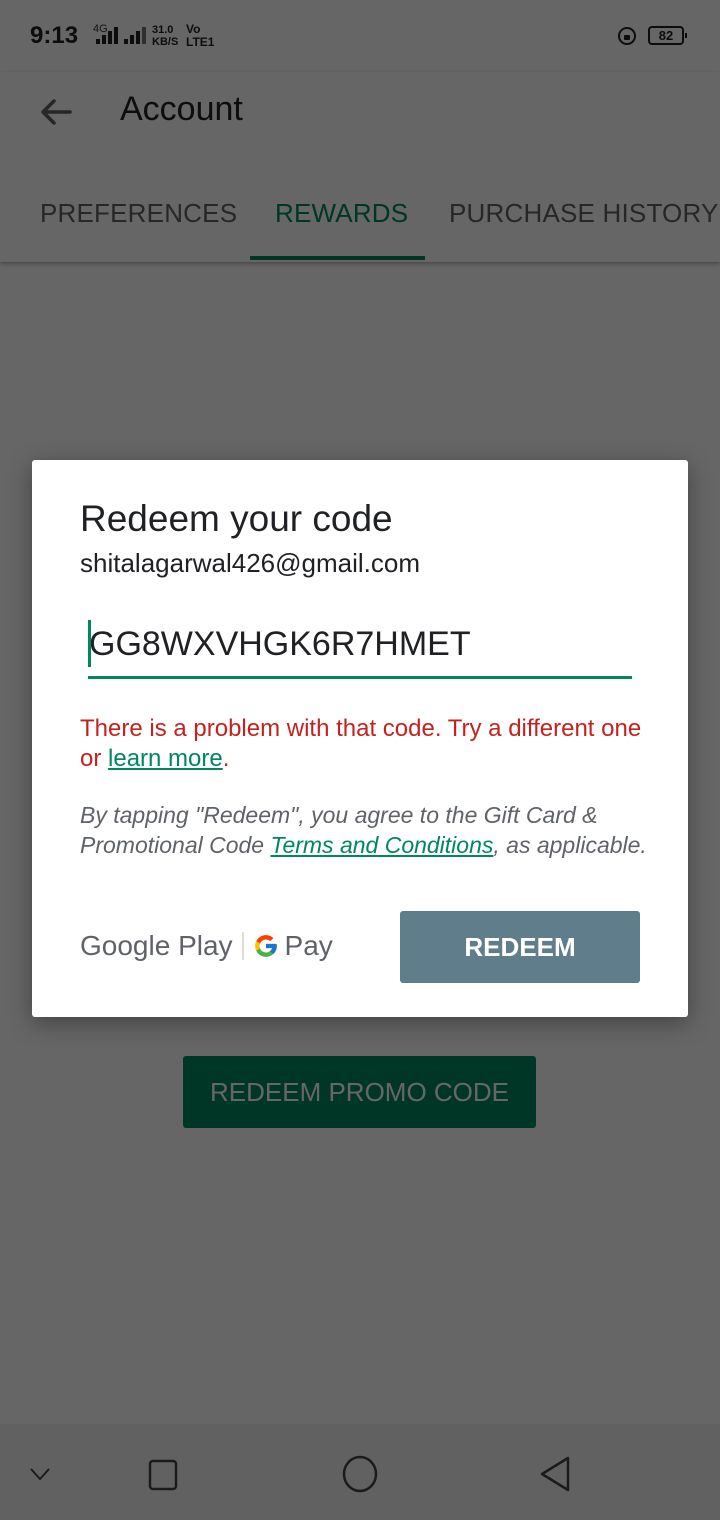  What do you see at coordinates (280, 644) in the screenshot?
I see `code-input-value: GG8WXVHGK6R7HMET` at bounding box center [280, 644].